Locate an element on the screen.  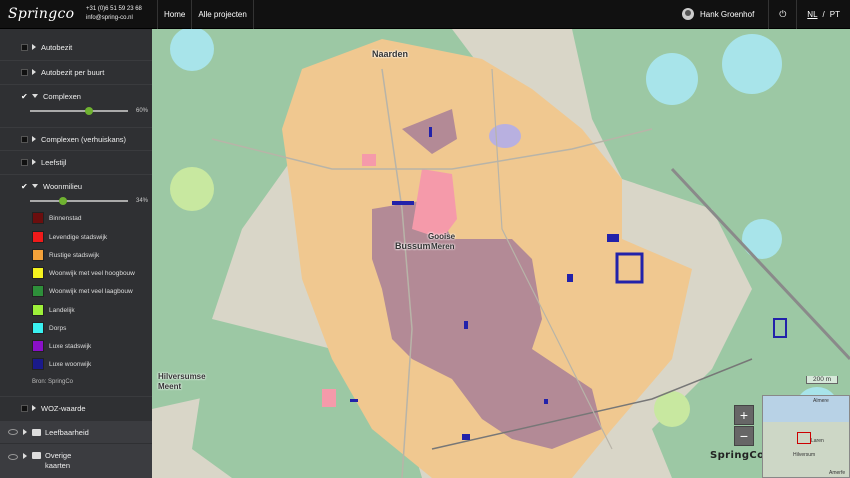
layer-autobezit-per-buurt: Autobezit per buurt is located at coordinates (76, 72).